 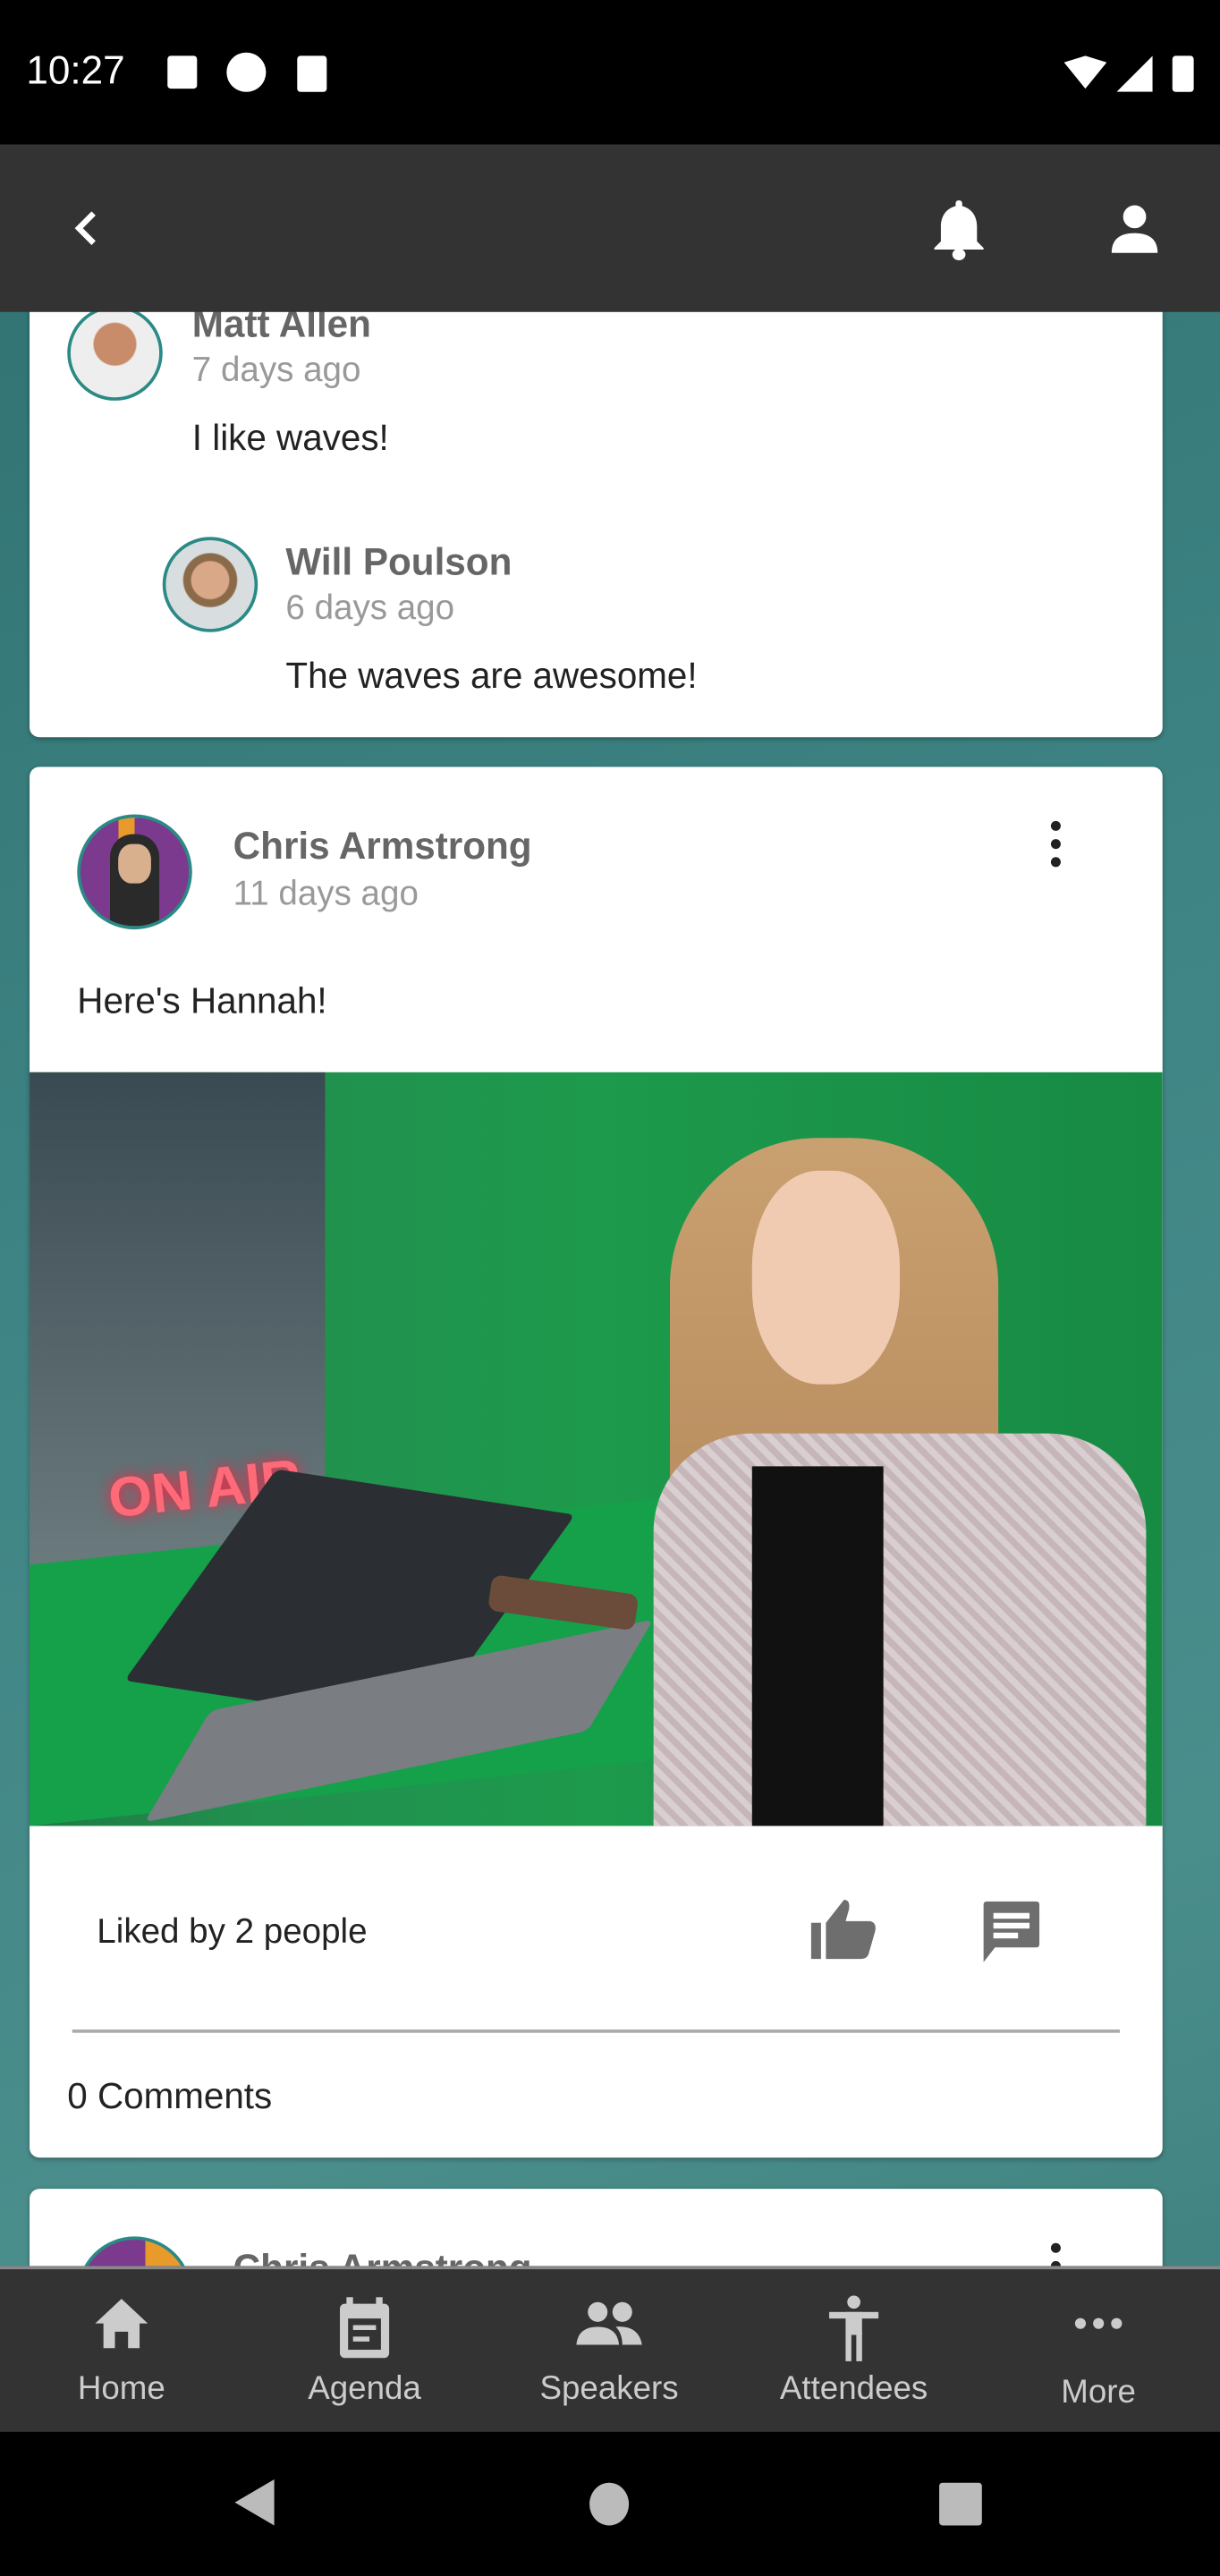 What do you see at coordinates (370, 608) in the screenshot?
I see `reply-time: 6 days ago` at bounding box center [370, 608].